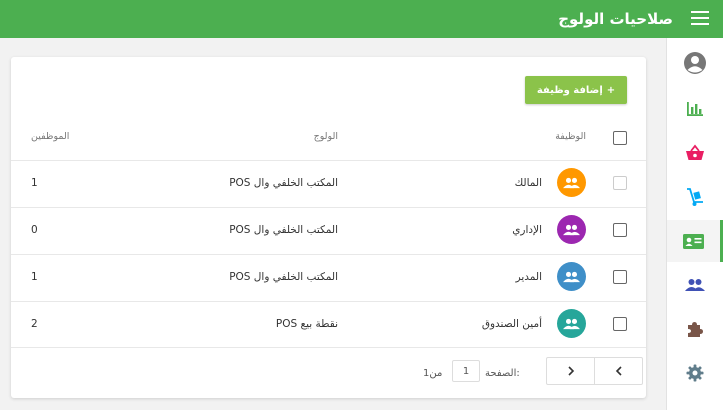 This screenshot has height=410, width=723. What do you see at coordinates (325, 136) in the screenshot?
I see `header-access: الولوج` at bounding box center [325, 136].